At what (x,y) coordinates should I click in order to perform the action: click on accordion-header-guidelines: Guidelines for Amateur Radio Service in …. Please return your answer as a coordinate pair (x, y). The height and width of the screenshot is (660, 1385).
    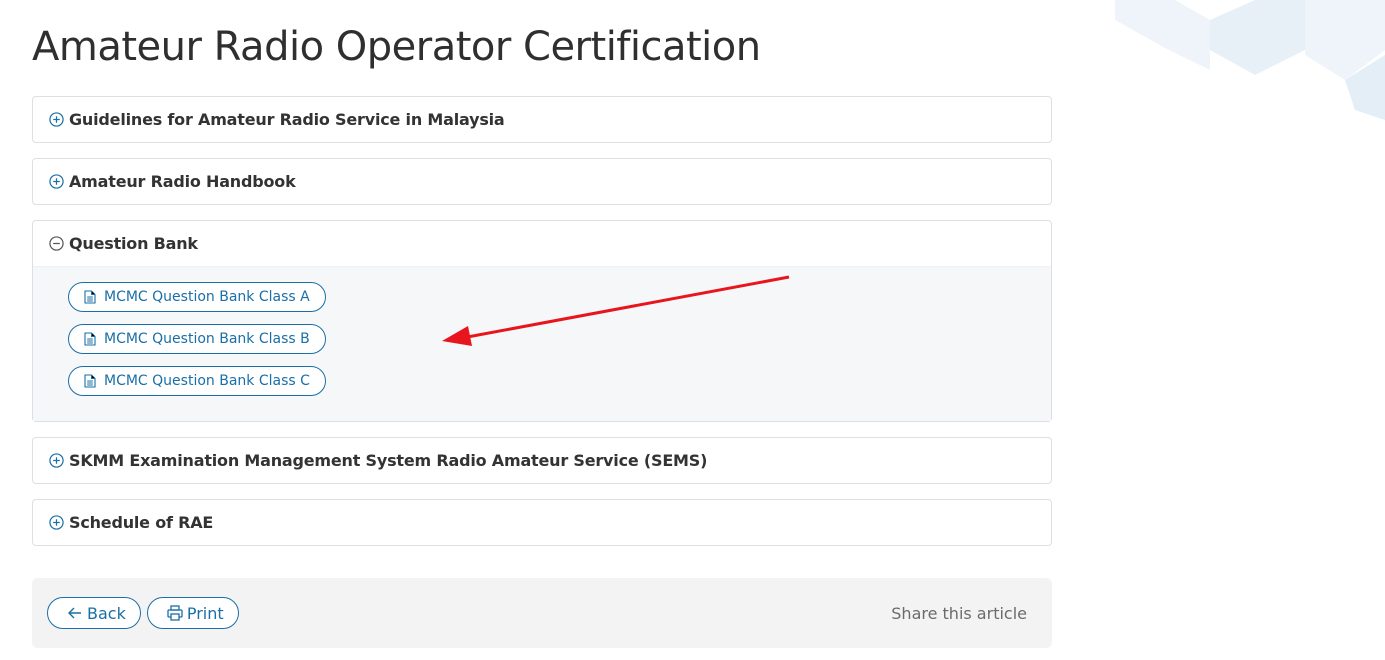
    Looking at the image, I should click on (542, 119).